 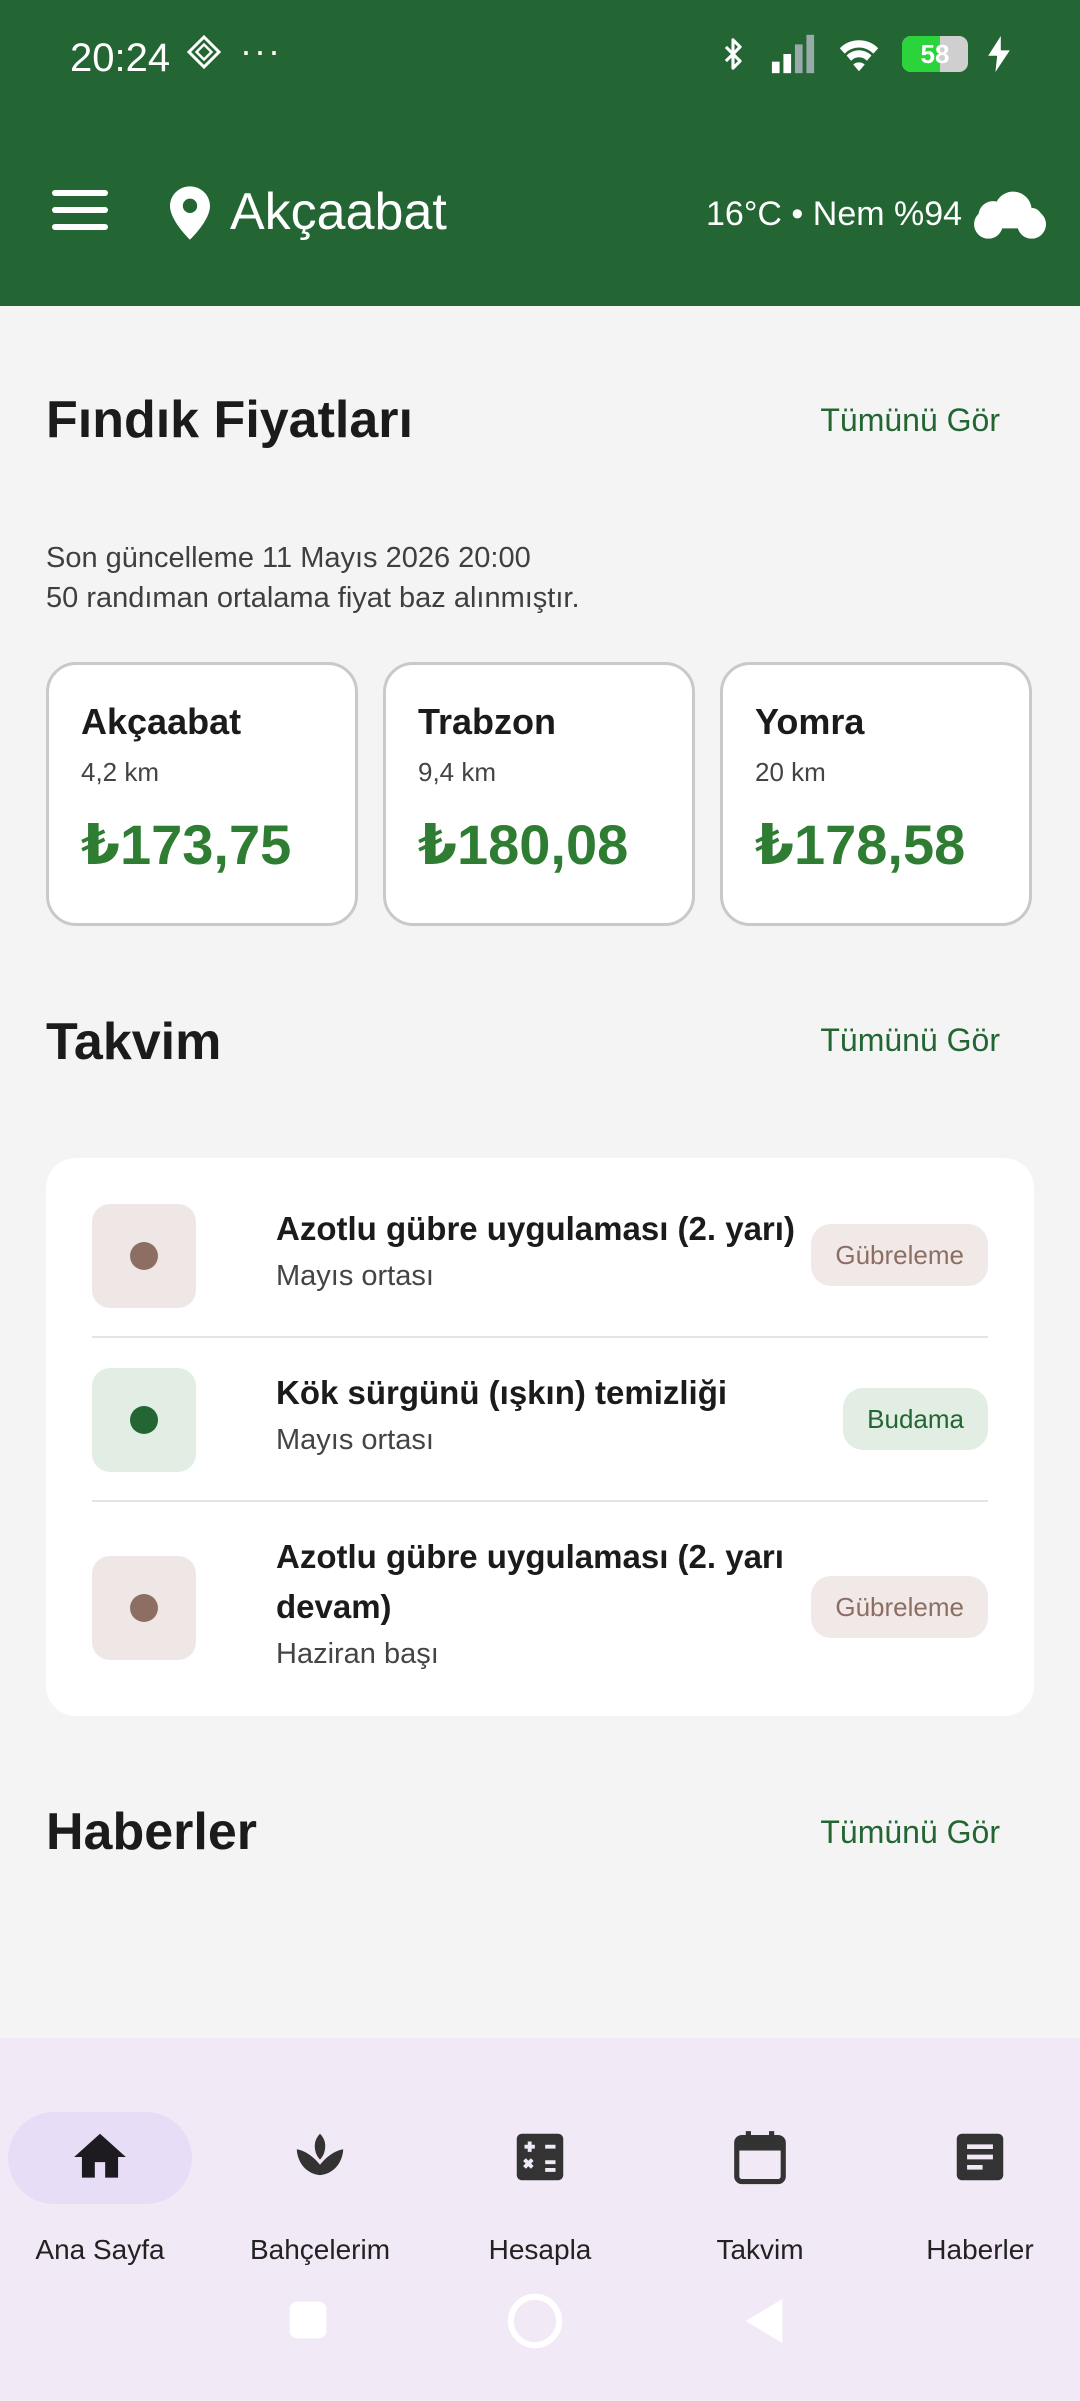 What do you see at coordinates (120, 58) in the screenshot?
I see `status-time: 20:24` at bounding box center [120, 58].